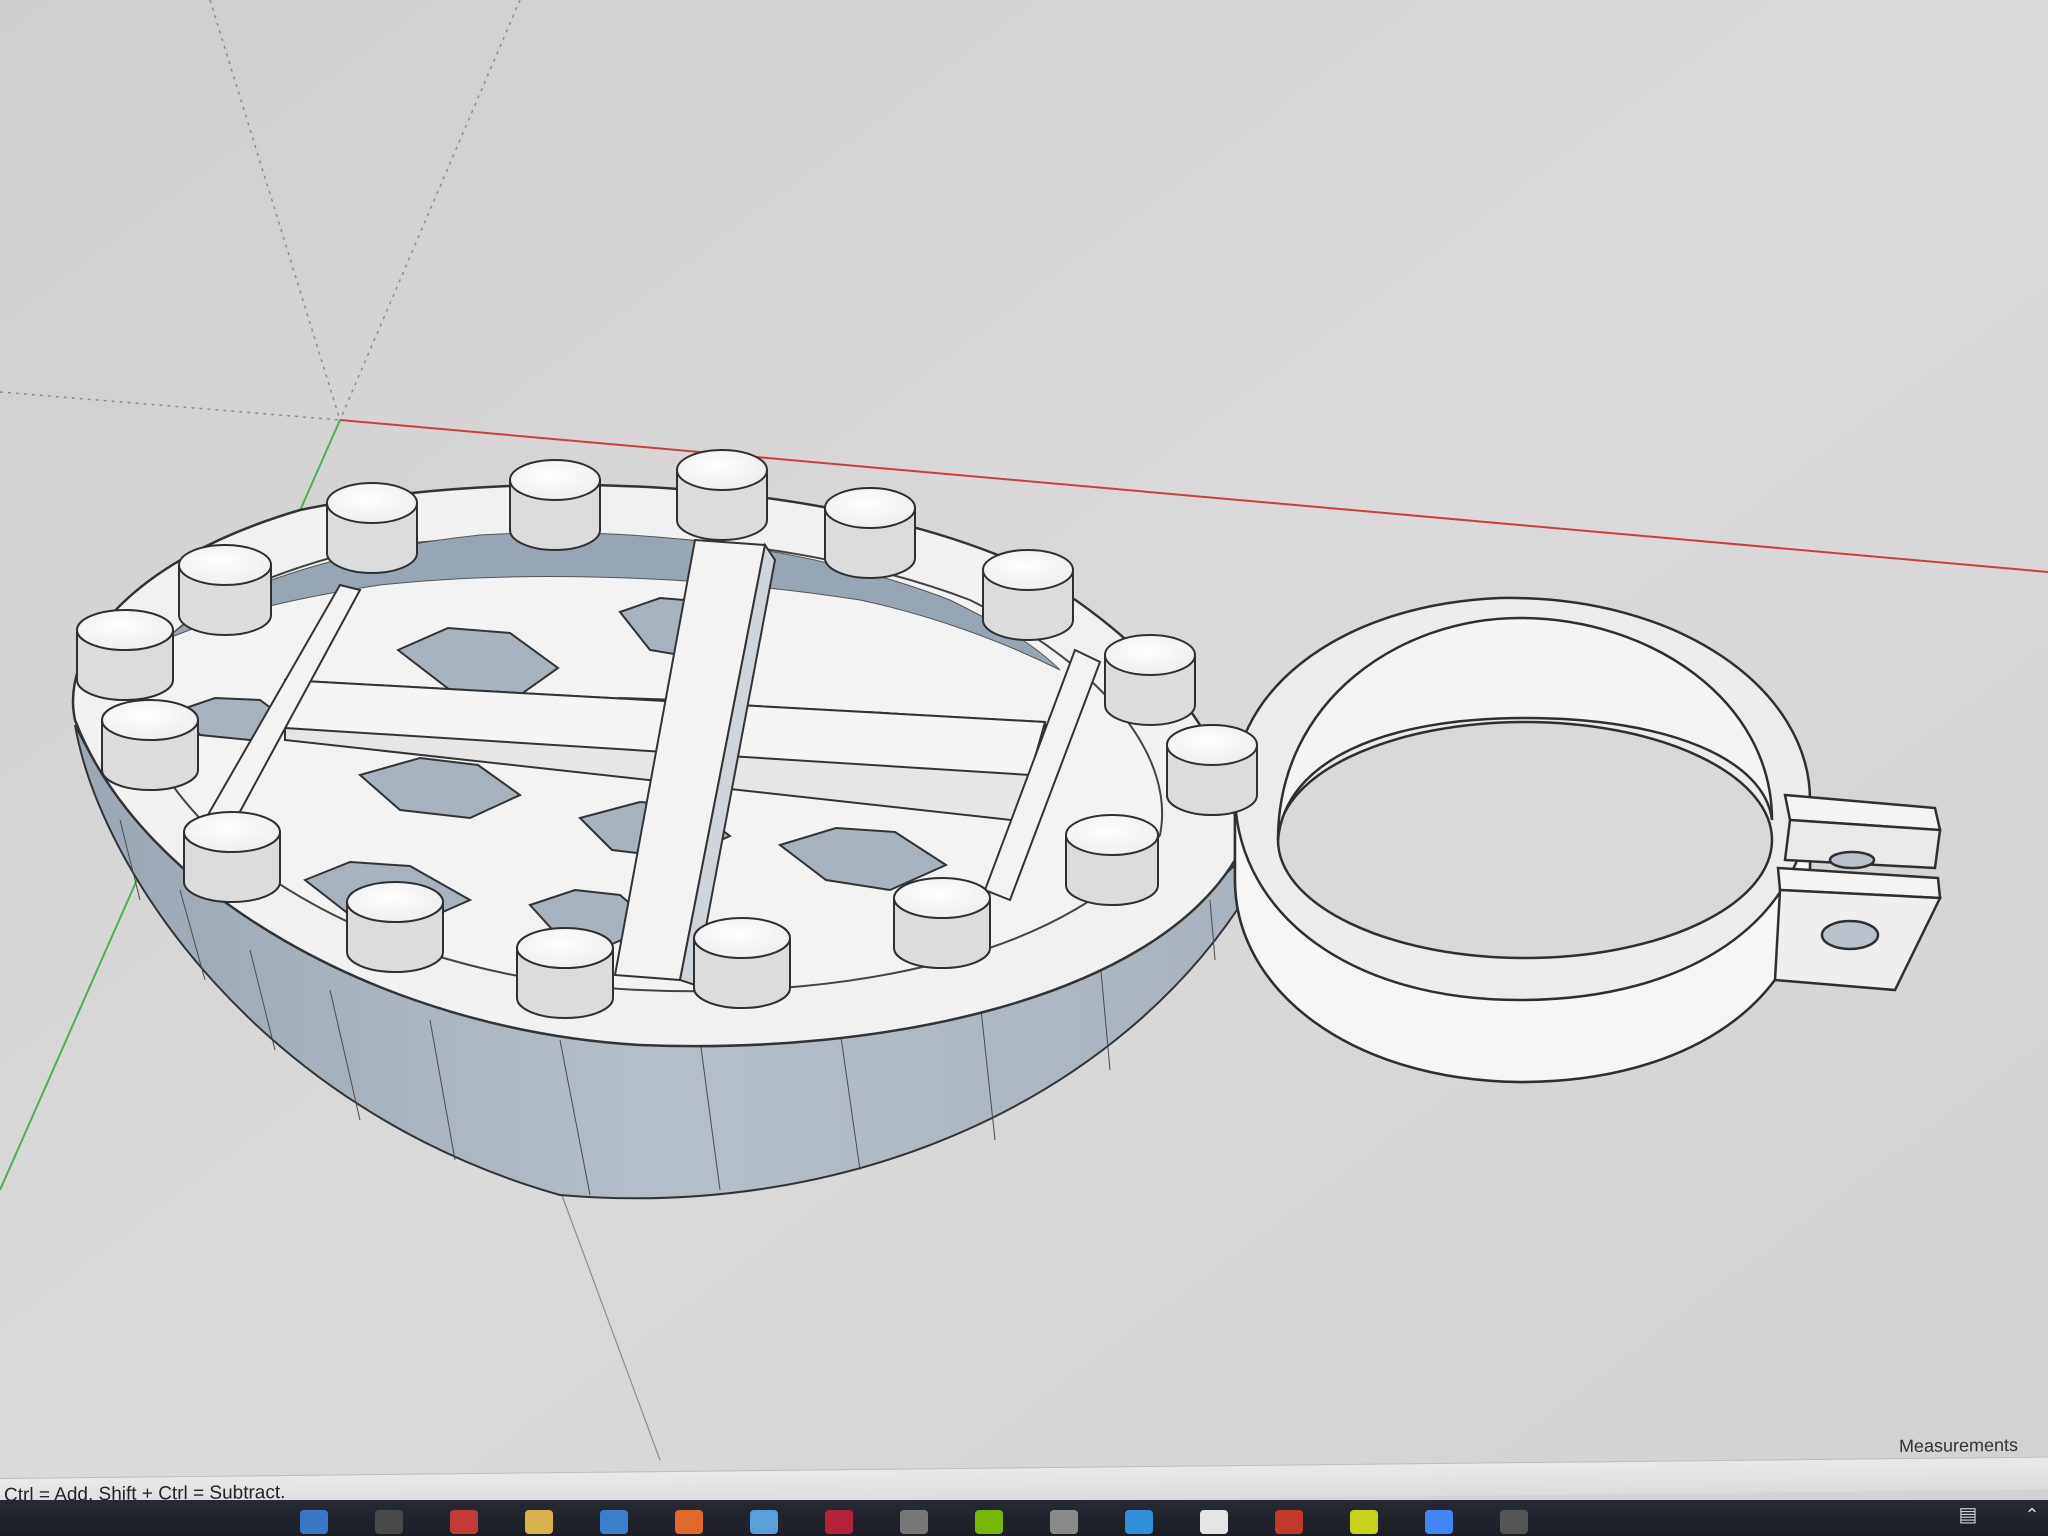 The width and height of the screenshot is (2048, 1536). Describe the element at coordinates (2032, 1515) in the screenshot. I see `chevron-up-icon: ⌃` at that location.